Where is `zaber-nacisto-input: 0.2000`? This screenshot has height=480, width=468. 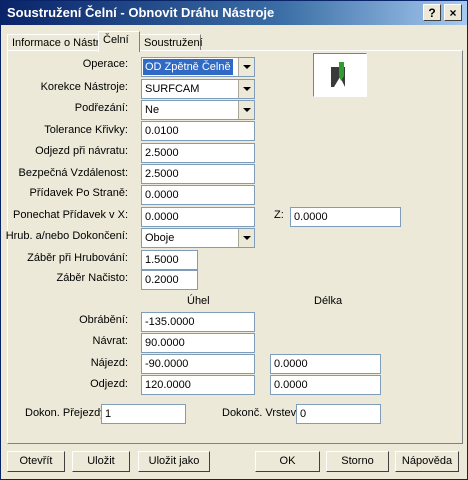 zaber-nacisto-input: 0.2000 is located at coordinates (169, 280).